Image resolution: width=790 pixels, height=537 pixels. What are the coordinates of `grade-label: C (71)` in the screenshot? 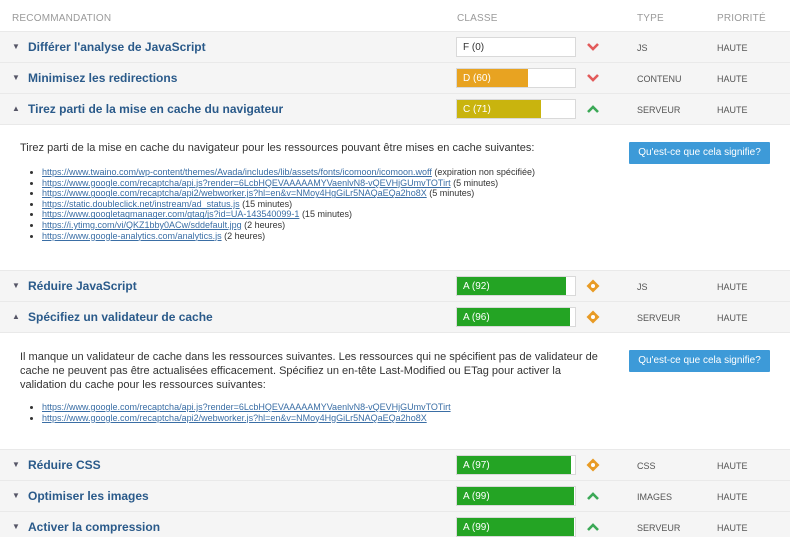 It's located at (477, 109).